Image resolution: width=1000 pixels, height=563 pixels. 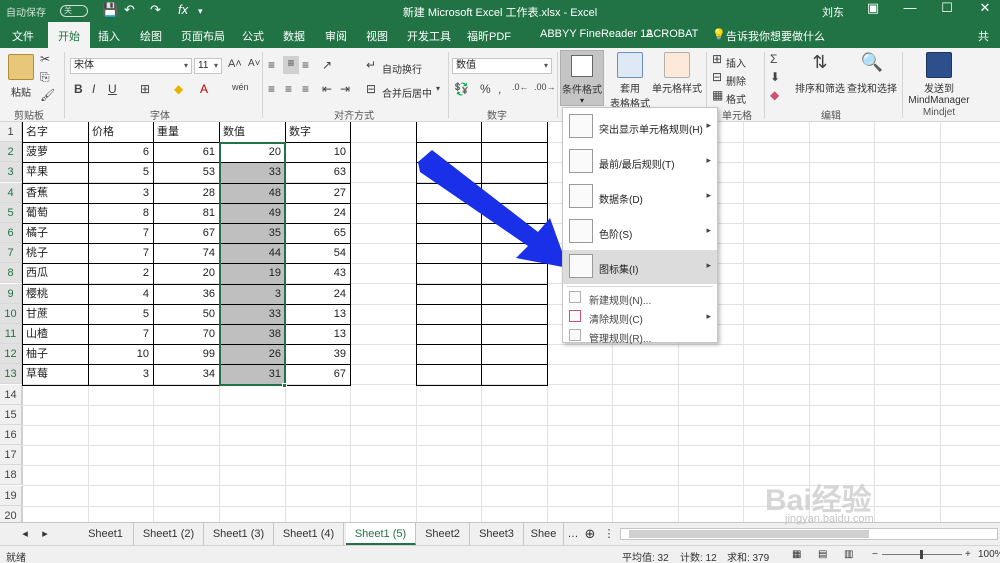 I want to click on row-header: 4, so click(x=11, y=193).